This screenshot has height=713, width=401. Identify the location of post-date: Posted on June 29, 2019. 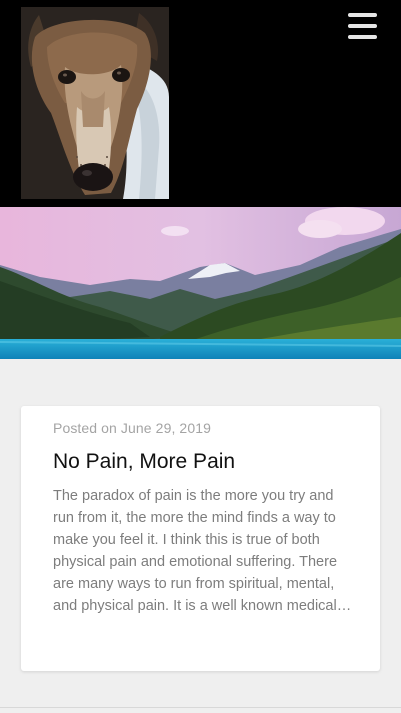
(132, 428).